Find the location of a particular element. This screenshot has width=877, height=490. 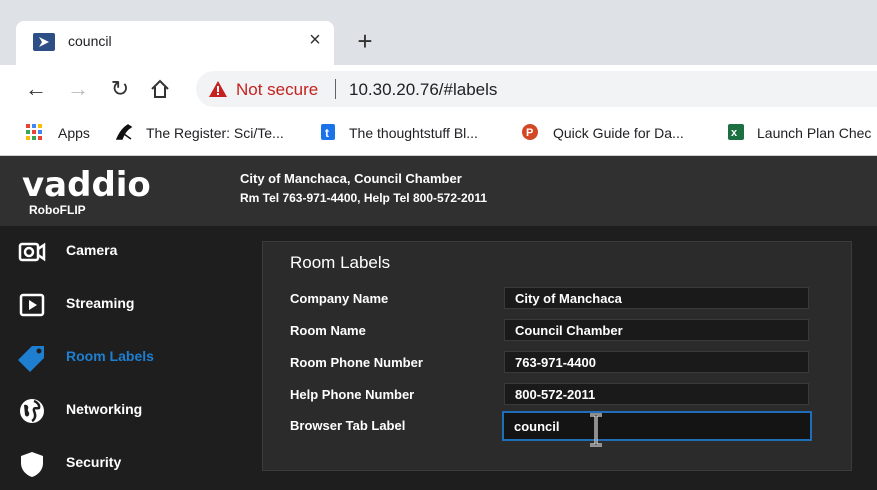

globe-icon is located at coordinates (32, 411).